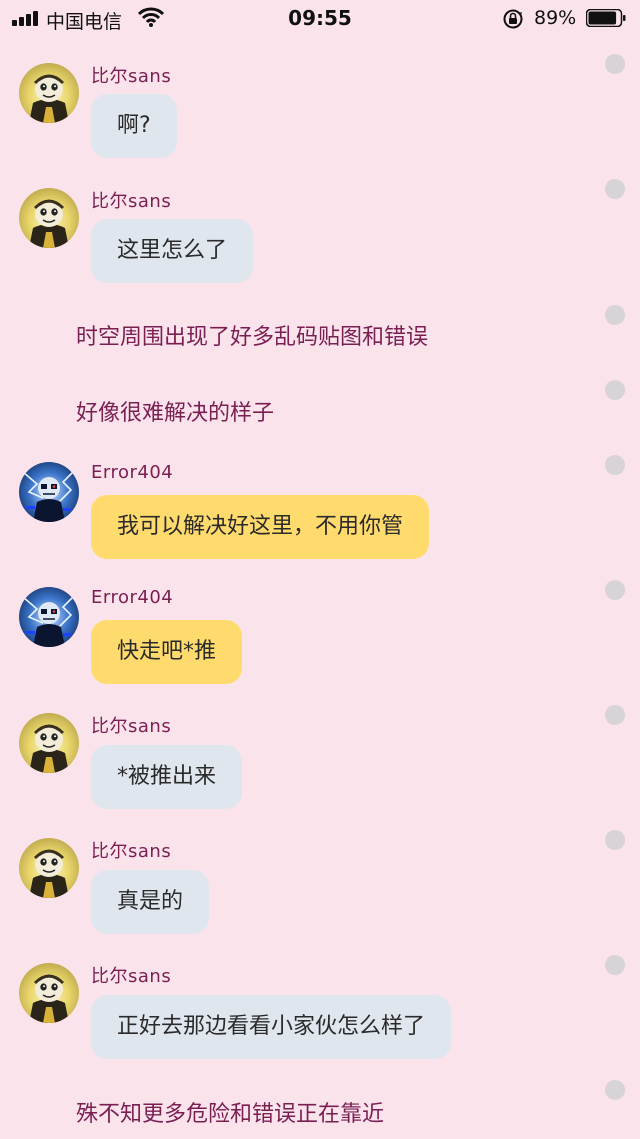  Describe the element at coordinates (320, 403) in the screenshot. I see `narration-line: 好像很难解决的样子` at that location.